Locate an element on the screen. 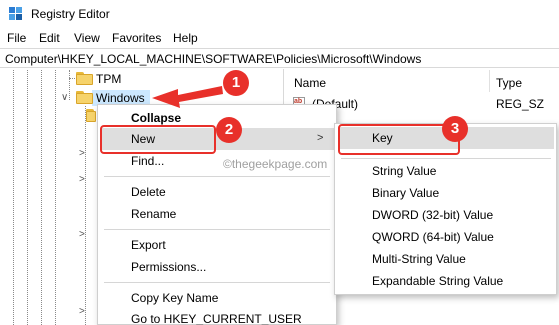 Image resolution: width=559 pixels, height=325 pixels. menu-help: Help is located at coordinates (185, 38).